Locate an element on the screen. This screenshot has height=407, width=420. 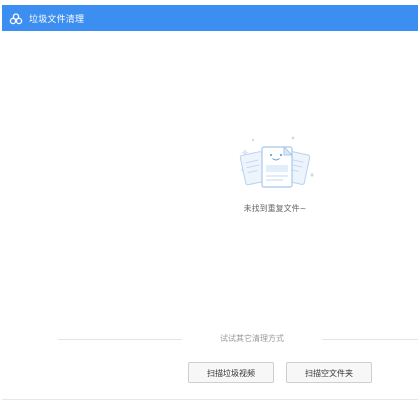
title-bar: 垃圾文件清理 is located at coordinates (210, 18).